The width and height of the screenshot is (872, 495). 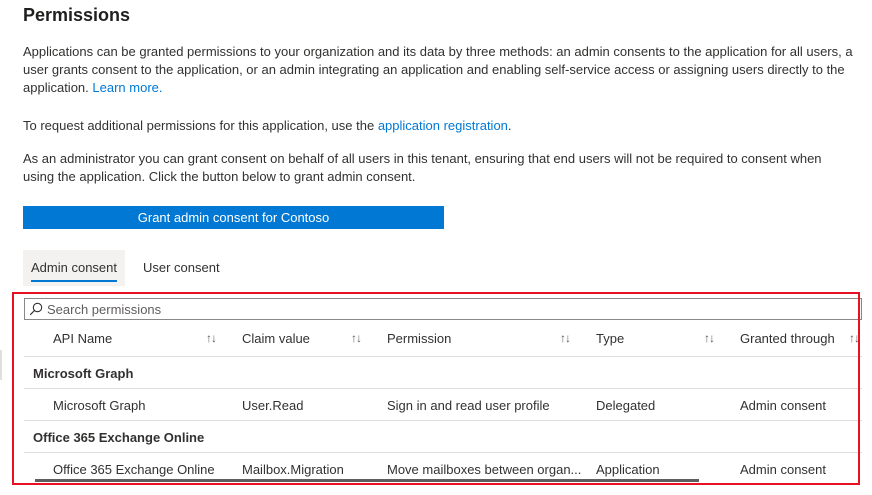 I want to click on tab-admin-consent: Admin consent, so click(x=74, y=268).